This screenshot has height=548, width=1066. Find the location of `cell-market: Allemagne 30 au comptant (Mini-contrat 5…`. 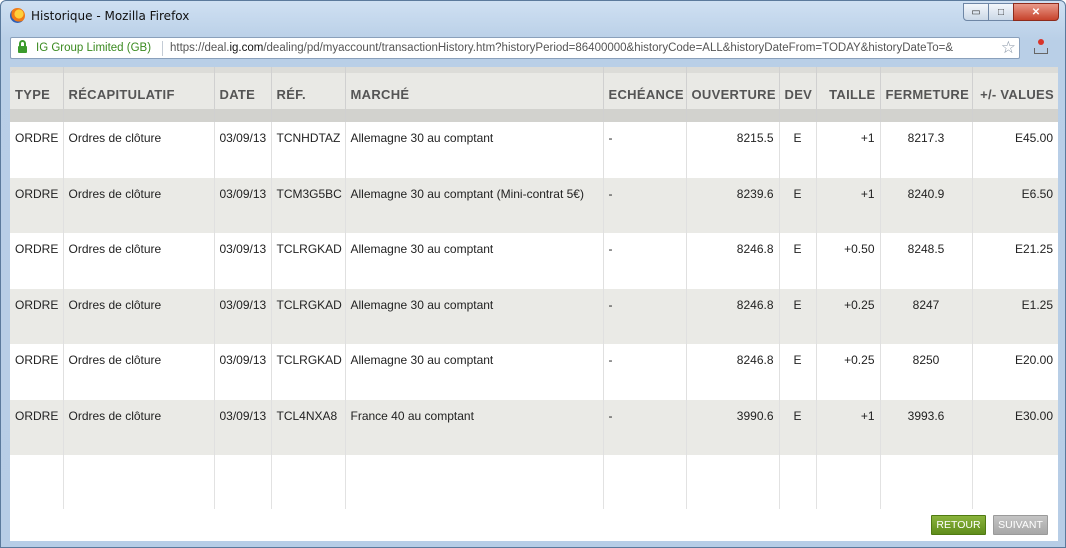

cell-market: Allemagne 30 au comptant (Mini-contrat 5… is located at coordinates (473, 205).